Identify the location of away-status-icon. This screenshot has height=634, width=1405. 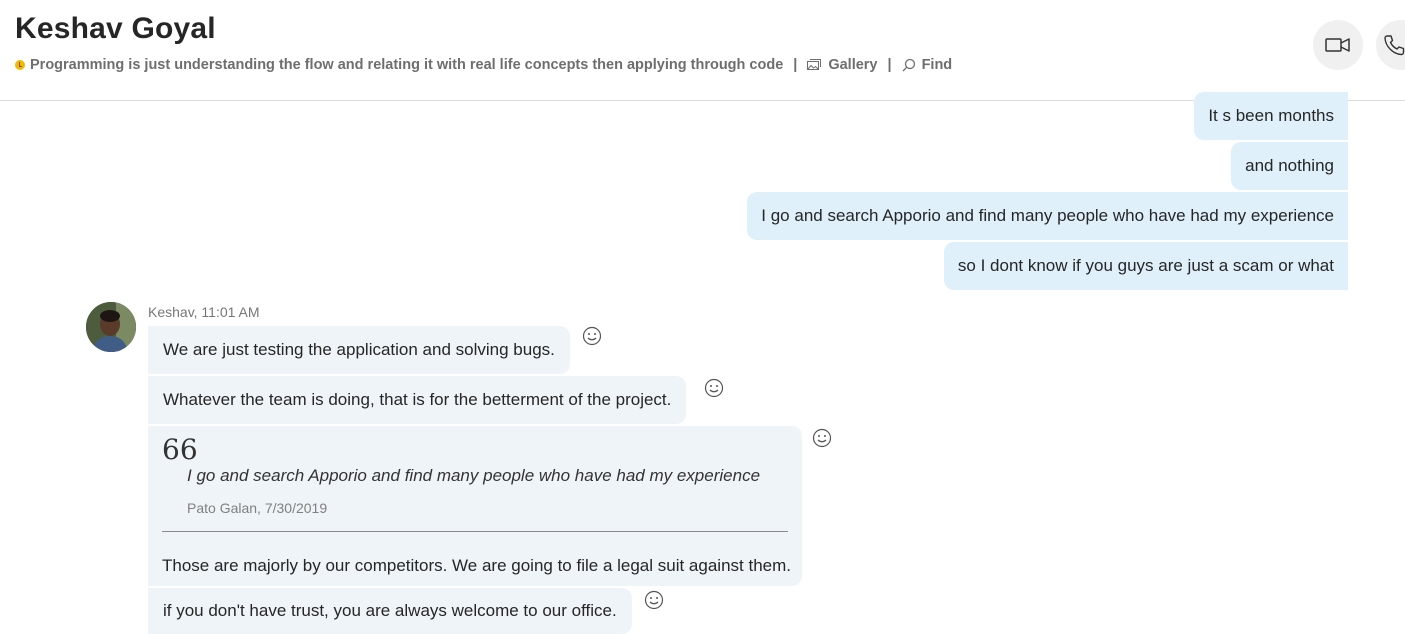
(20, 65).